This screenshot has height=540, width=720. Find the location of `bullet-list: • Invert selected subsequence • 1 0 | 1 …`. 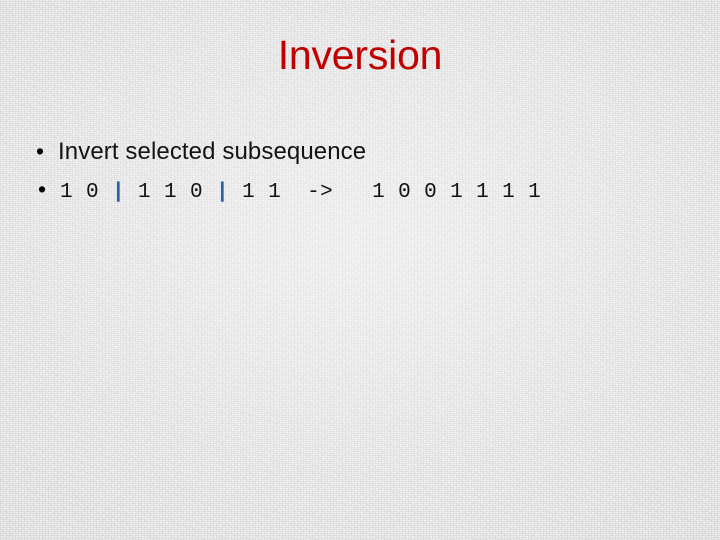

bullet-list: • Invert selected subsequence • 1 0 | 1 … is located at coordinates (366, 172).